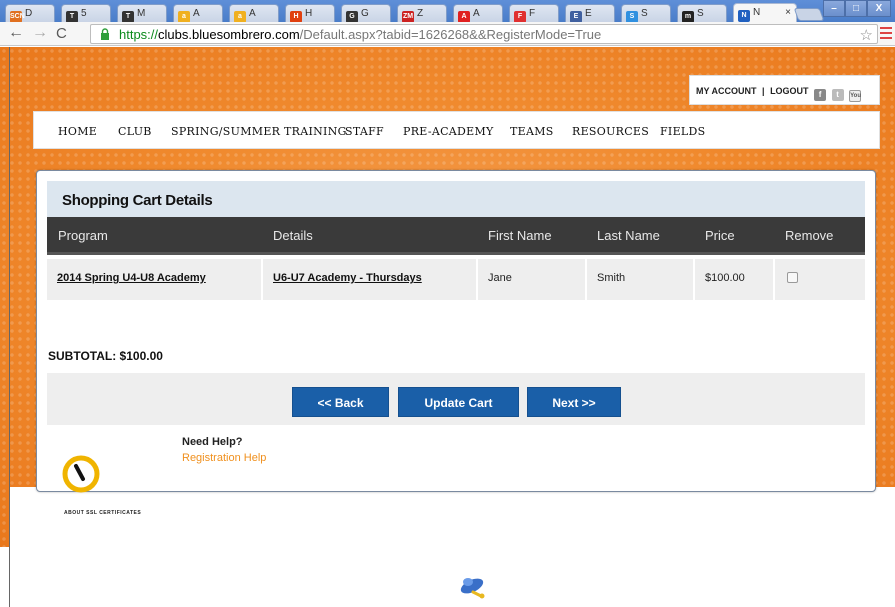 The image size is (895, 607). I want to click on facebook-icon: f, so click(820, 95).